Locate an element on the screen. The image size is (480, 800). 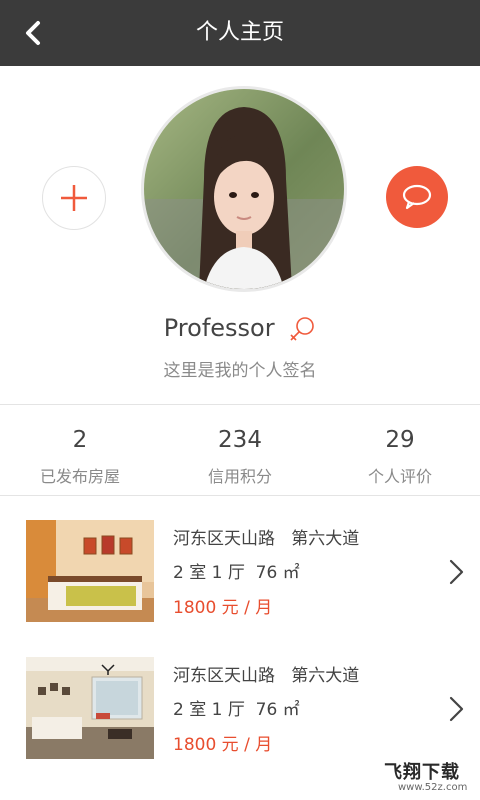
chat-bubble-icon is located at coordinates (417, 197).